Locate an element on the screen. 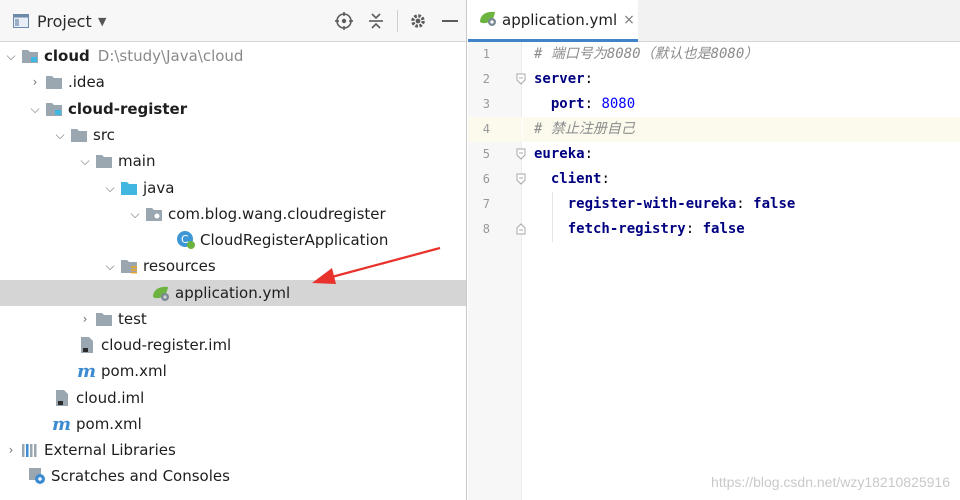  line-number: 6 is located at coordinates (486, 179).